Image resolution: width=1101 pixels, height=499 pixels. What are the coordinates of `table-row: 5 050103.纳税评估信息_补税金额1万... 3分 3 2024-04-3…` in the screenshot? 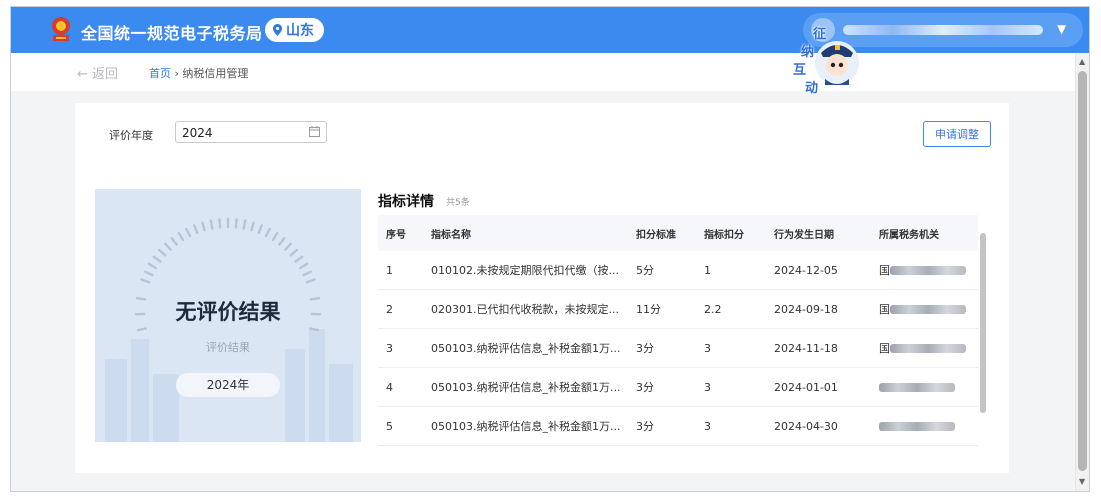 It's located at (678, 426).